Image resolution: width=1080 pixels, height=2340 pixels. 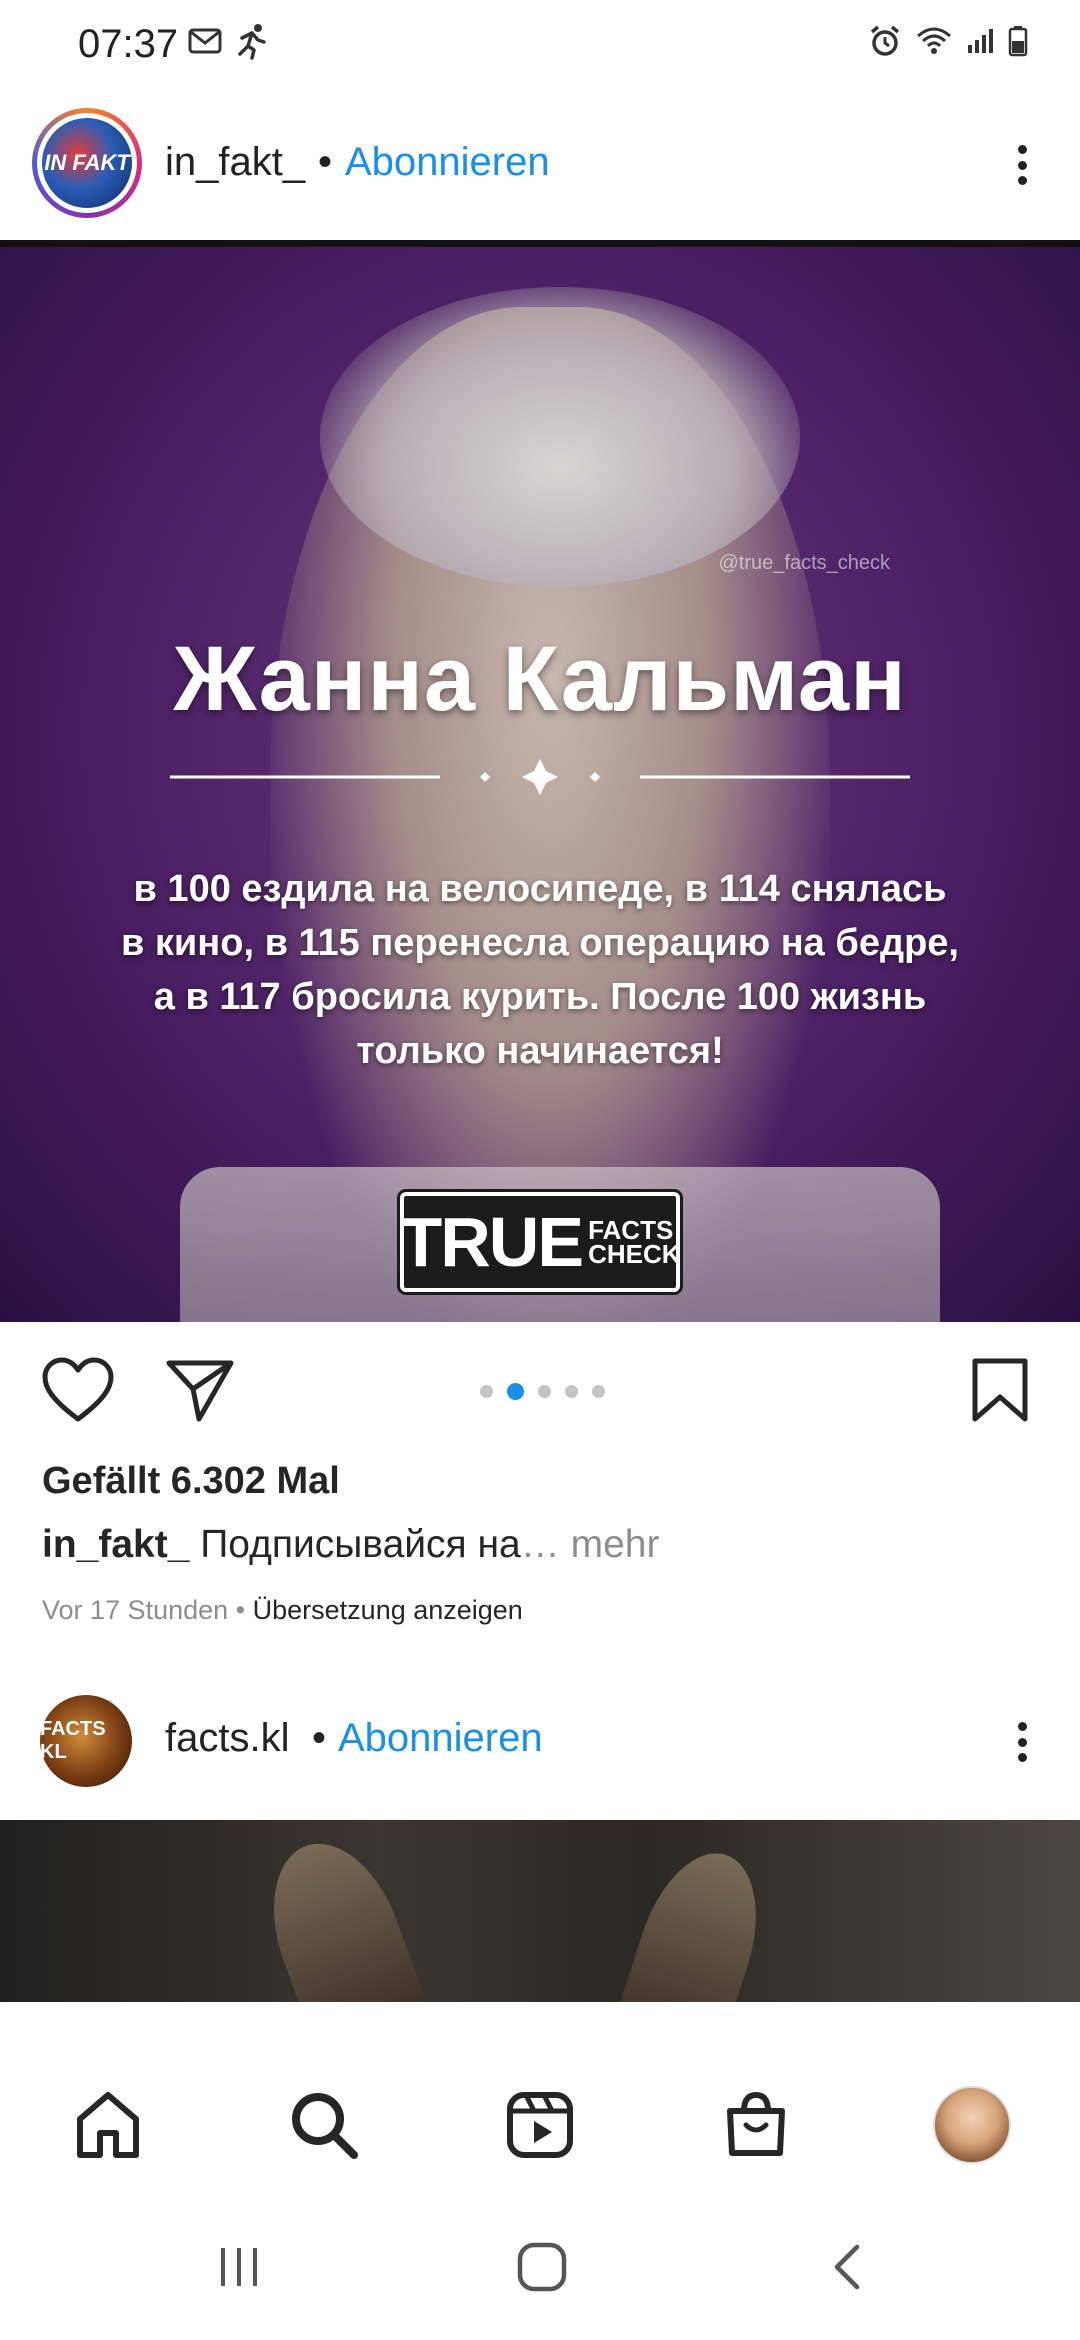 I want to click on recents-icon, so click(x=239, y=2267).